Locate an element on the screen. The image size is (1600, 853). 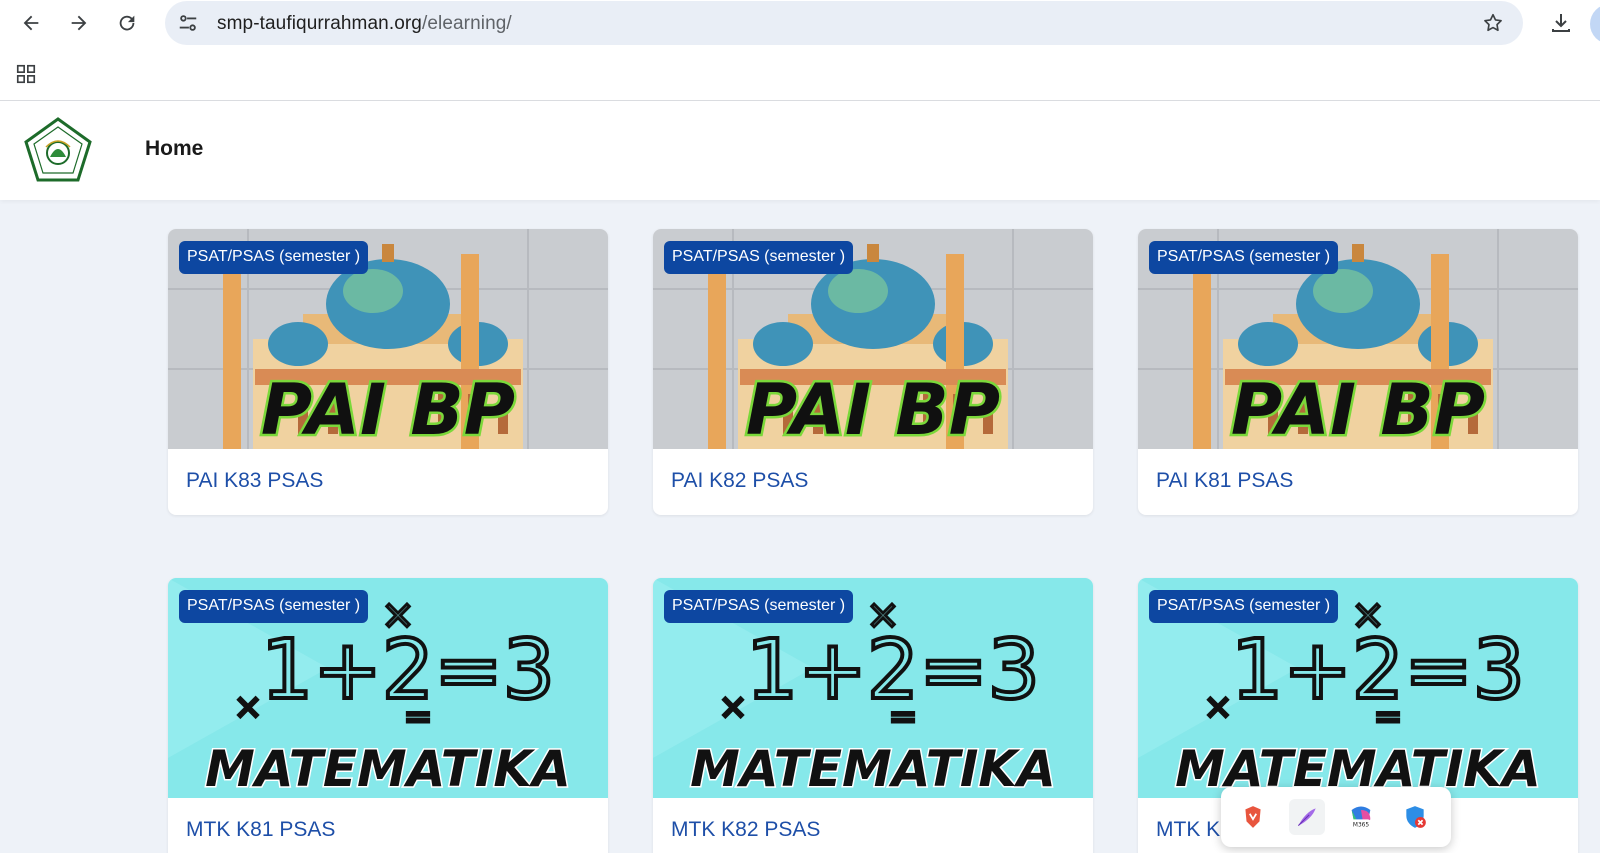
url-text: smp-taufiqurrahman.org/elearning/ is located at coordinates (364, 24).